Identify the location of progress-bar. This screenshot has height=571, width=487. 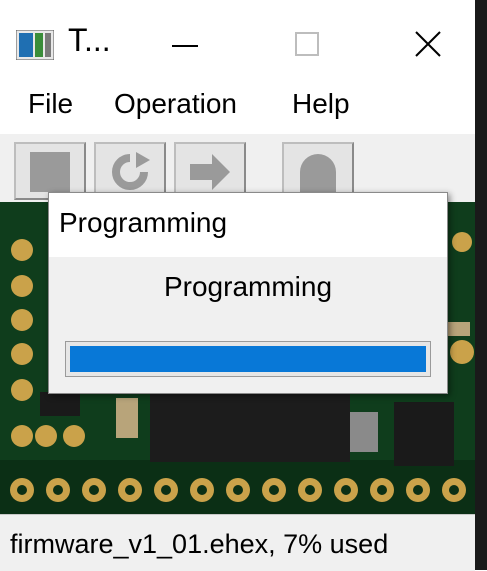
(248, 359).